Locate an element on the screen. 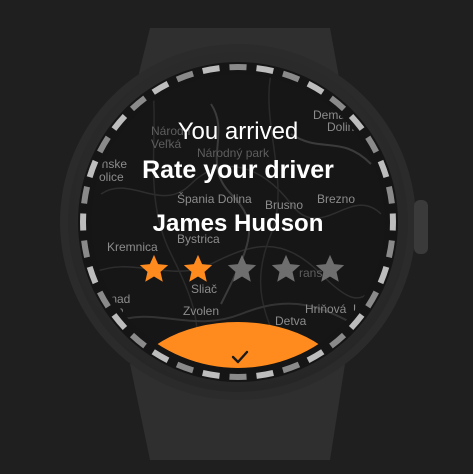  crown-button is located at coordinates (421, 227).